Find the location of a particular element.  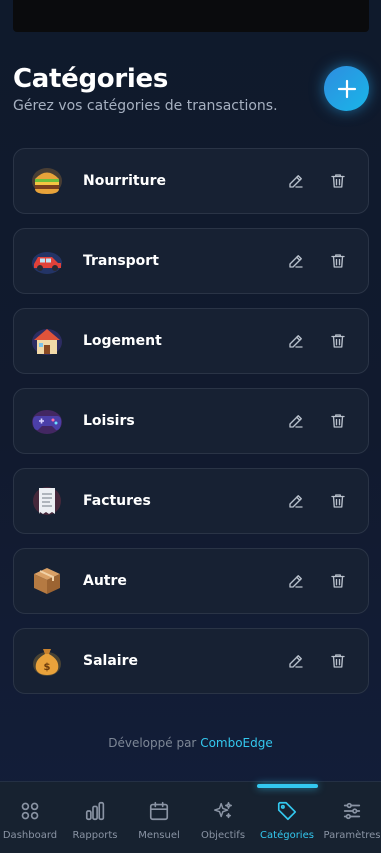

footer-prefix: Développé par is located at coordinates (152, 743).